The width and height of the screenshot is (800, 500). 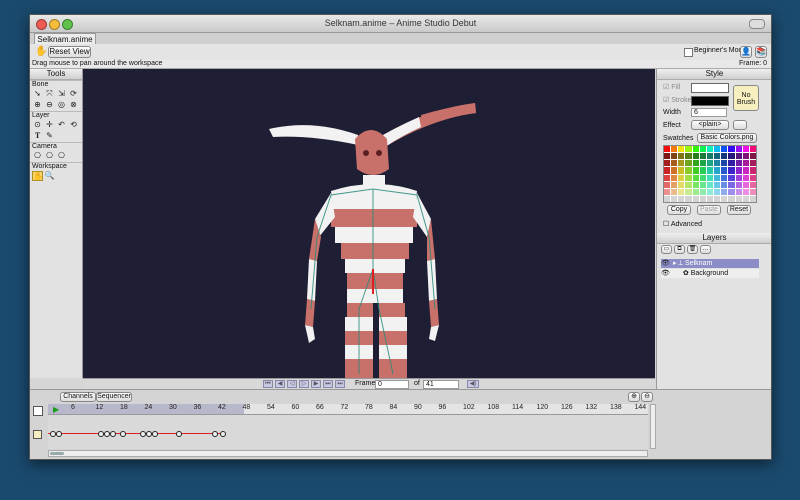 What do you see at coordinates (49, 94) in the screenshot?
I see `translate-bone-icon: ⤧` at bounding box center [49, 94].